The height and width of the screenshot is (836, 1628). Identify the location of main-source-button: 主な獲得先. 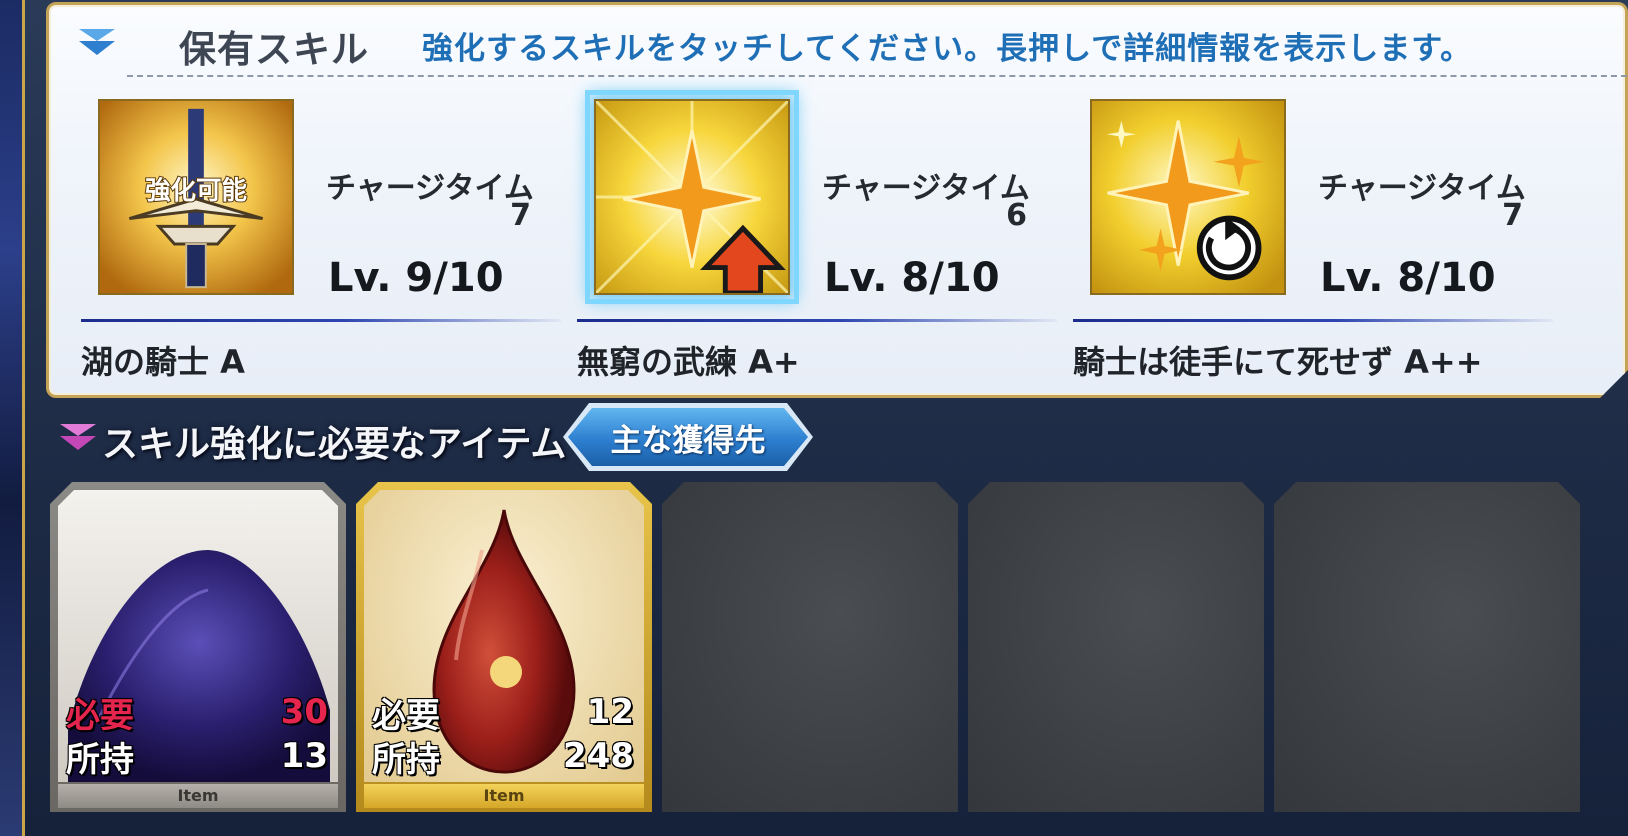
(688, 437).